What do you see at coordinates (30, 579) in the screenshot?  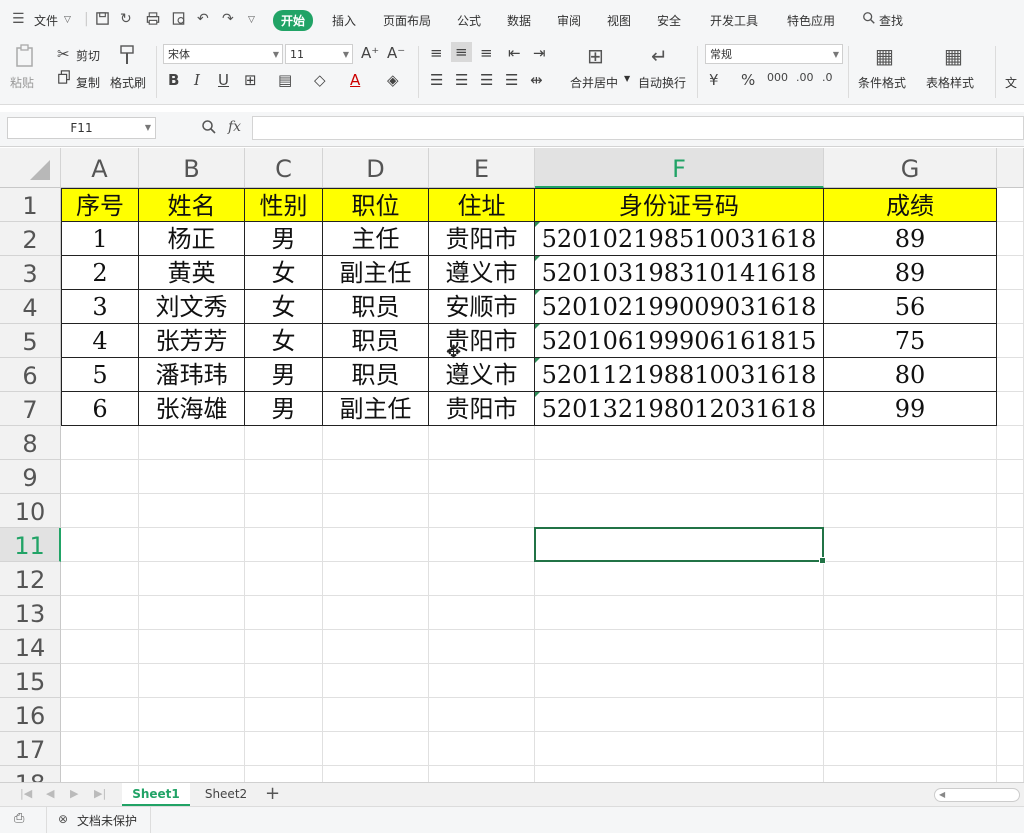 I see `row-header-12: 12` at bounding box center [30, 579].